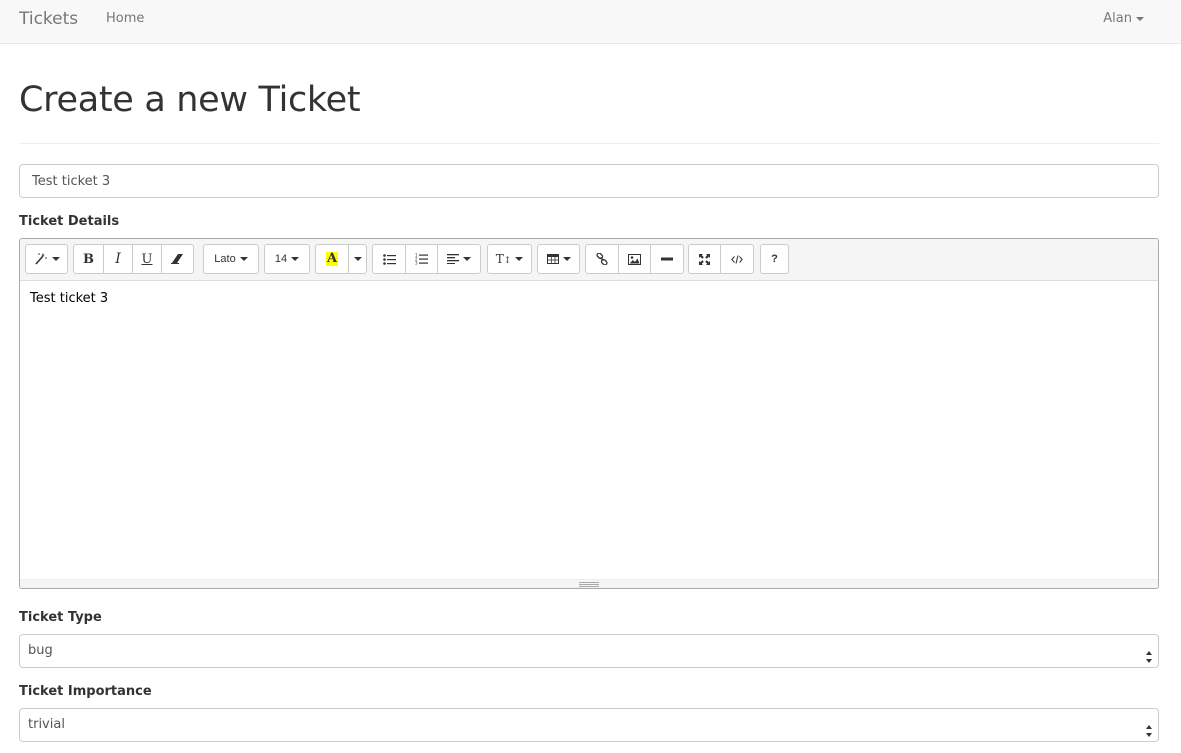 This screenshot has width=1181, height=753. What do you see at coordinates (225, 259) in the screenshot?
I see `font-name-label: Lato` at bounding box center [225, 259].